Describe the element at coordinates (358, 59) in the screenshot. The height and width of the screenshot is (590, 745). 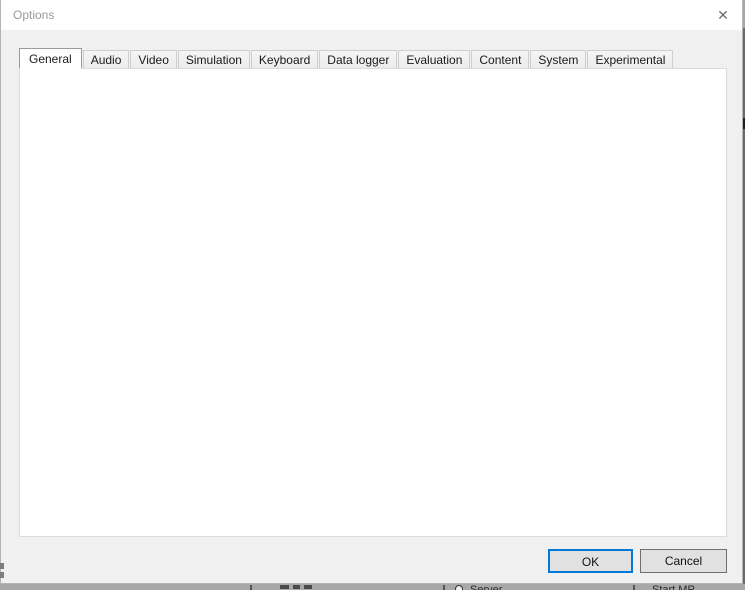
I see `tab-data-logger: Data logger` at that location.